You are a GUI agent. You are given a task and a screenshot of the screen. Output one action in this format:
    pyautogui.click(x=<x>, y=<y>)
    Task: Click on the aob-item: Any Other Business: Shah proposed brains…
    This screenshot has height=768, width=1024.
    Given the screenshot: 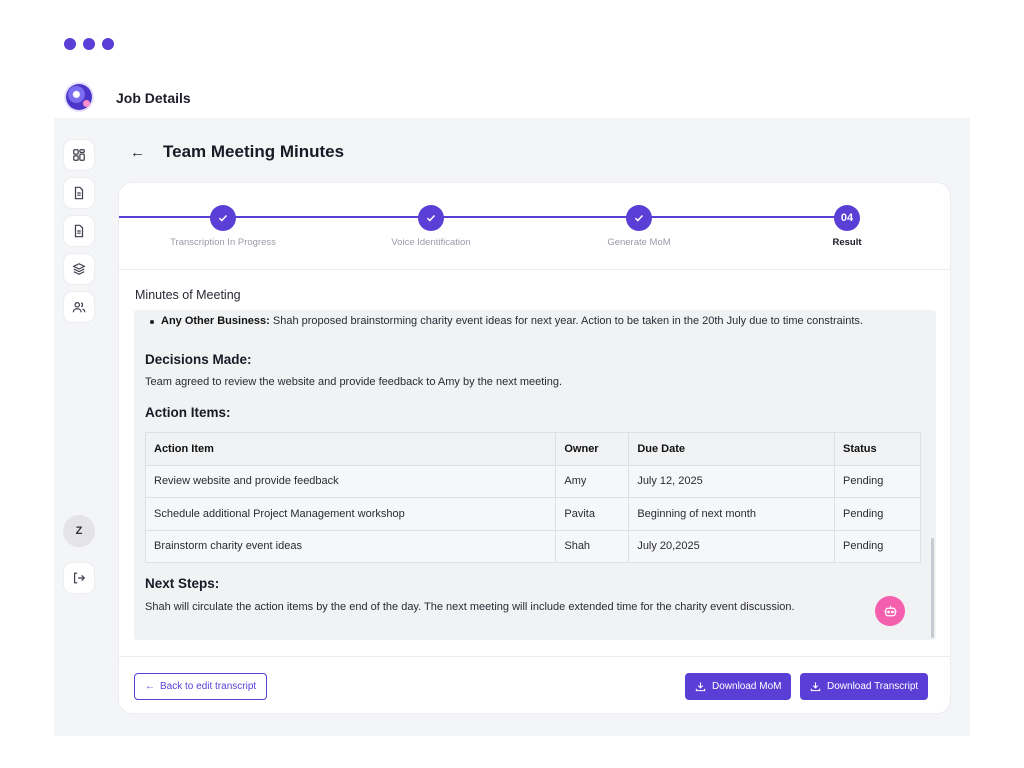 What is the action you would take?
    pyautogui.click(x=512, y=321)
    